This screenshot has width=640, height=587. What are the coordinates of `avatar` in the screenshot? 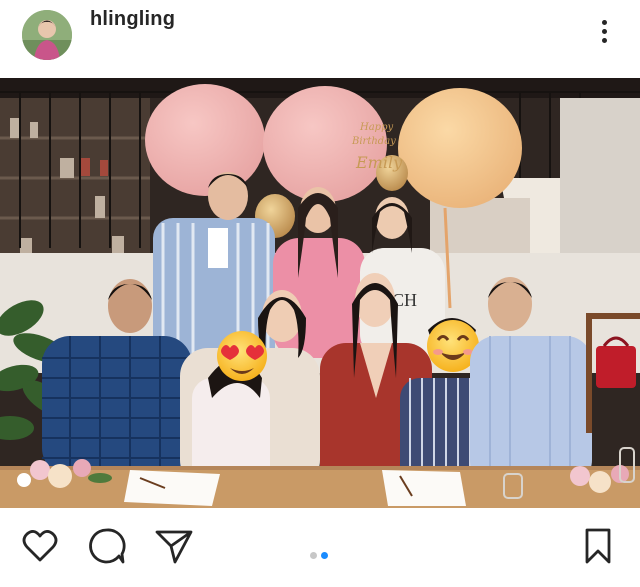 It's located at (47, 35).